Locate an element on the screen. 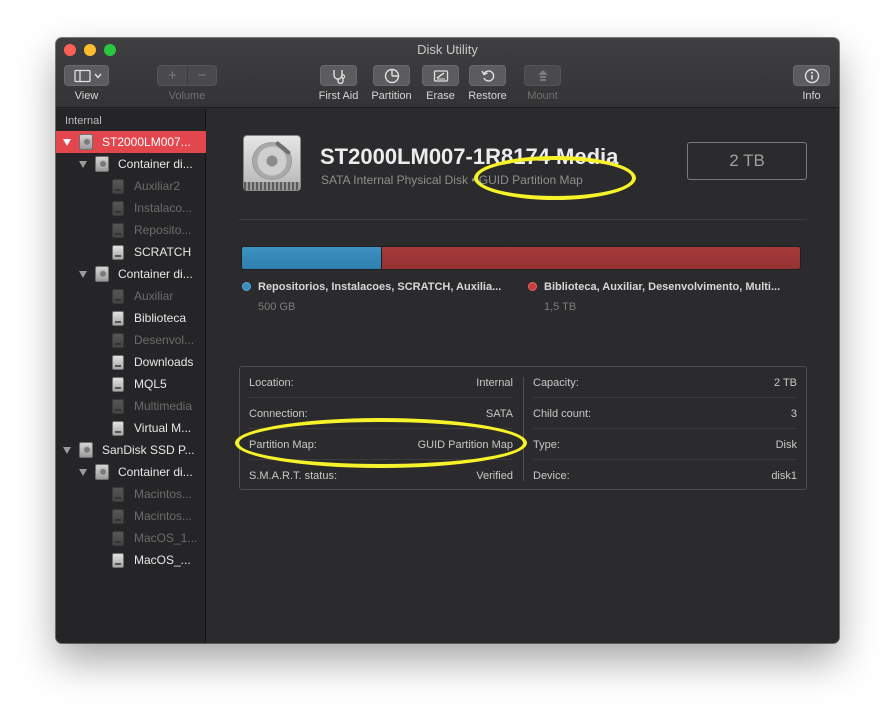 Image resolution: width=895 pixels, height=717 pixels. info-value: Disk is located at coordinates (786, 444).